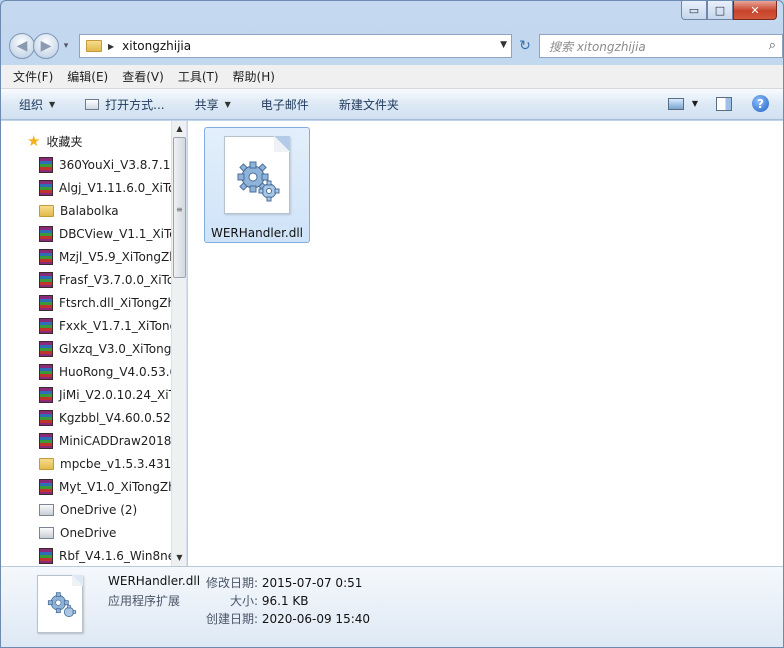  I want to click on refresh-button: ↻, so click(525, 46).